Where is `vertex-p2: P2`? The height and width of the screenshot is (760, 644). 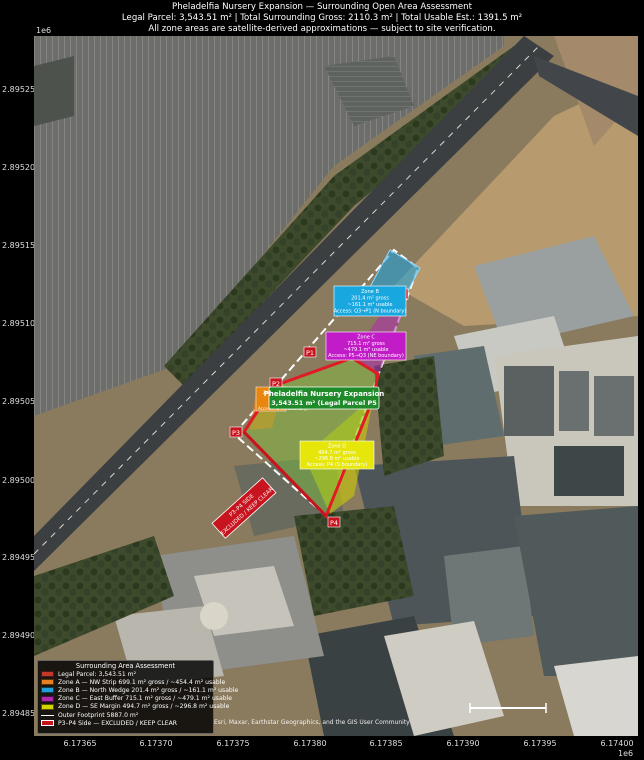
vertex-p2: P2 is located at coordinates (276, 383).